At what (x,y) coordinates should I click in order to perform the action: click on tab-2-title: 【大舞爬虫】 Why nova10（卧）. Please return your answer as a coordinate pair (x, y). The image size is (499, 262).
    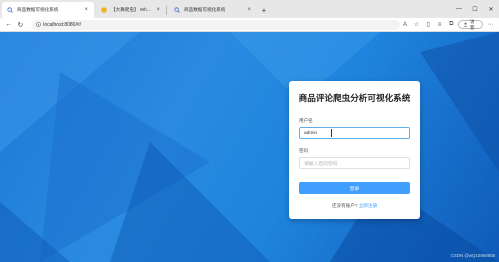
    Looking at the image, I should click on (131, 9).